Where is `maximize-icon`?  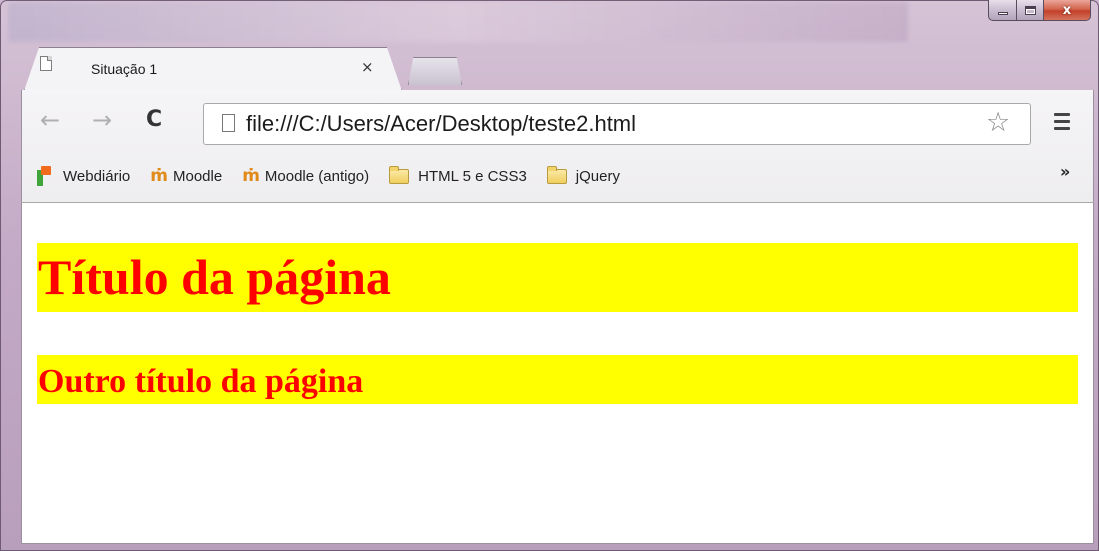
maximize-icon is located at coordinates (1030, 10).